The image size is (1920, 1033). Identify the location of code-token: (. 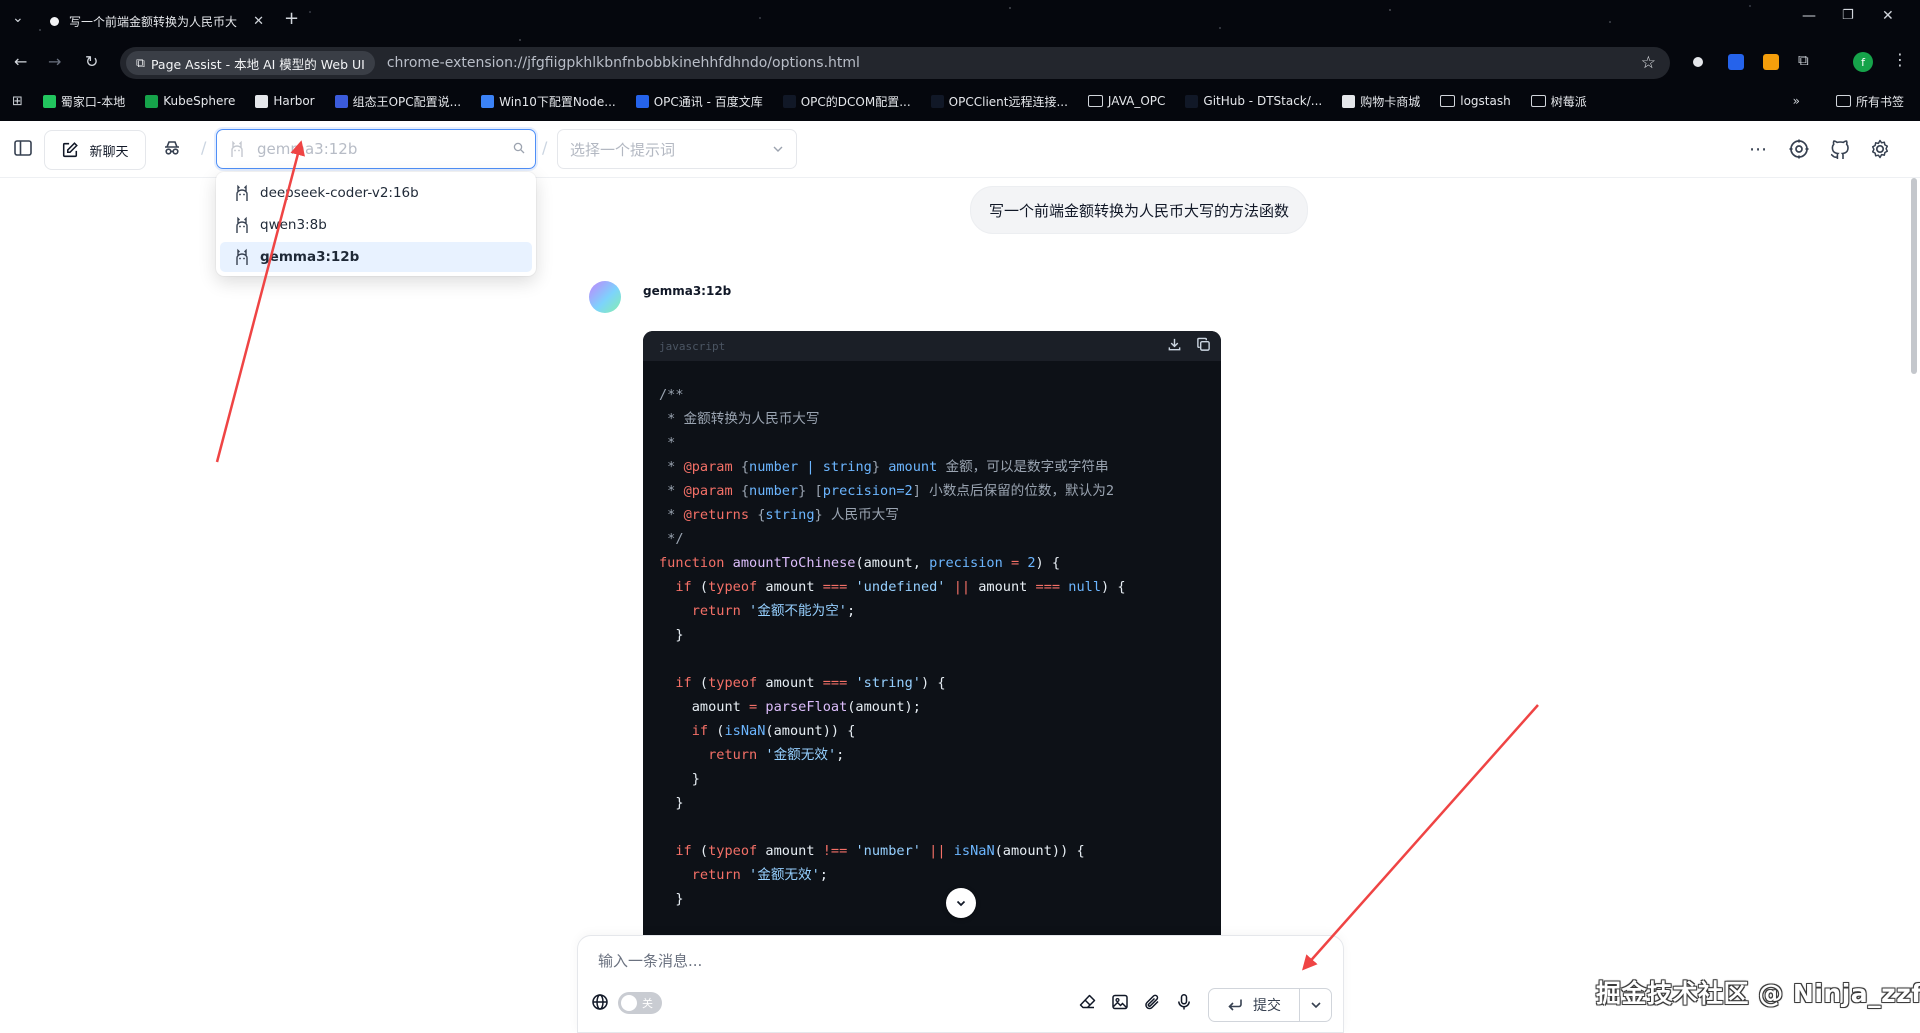
(700, 683).